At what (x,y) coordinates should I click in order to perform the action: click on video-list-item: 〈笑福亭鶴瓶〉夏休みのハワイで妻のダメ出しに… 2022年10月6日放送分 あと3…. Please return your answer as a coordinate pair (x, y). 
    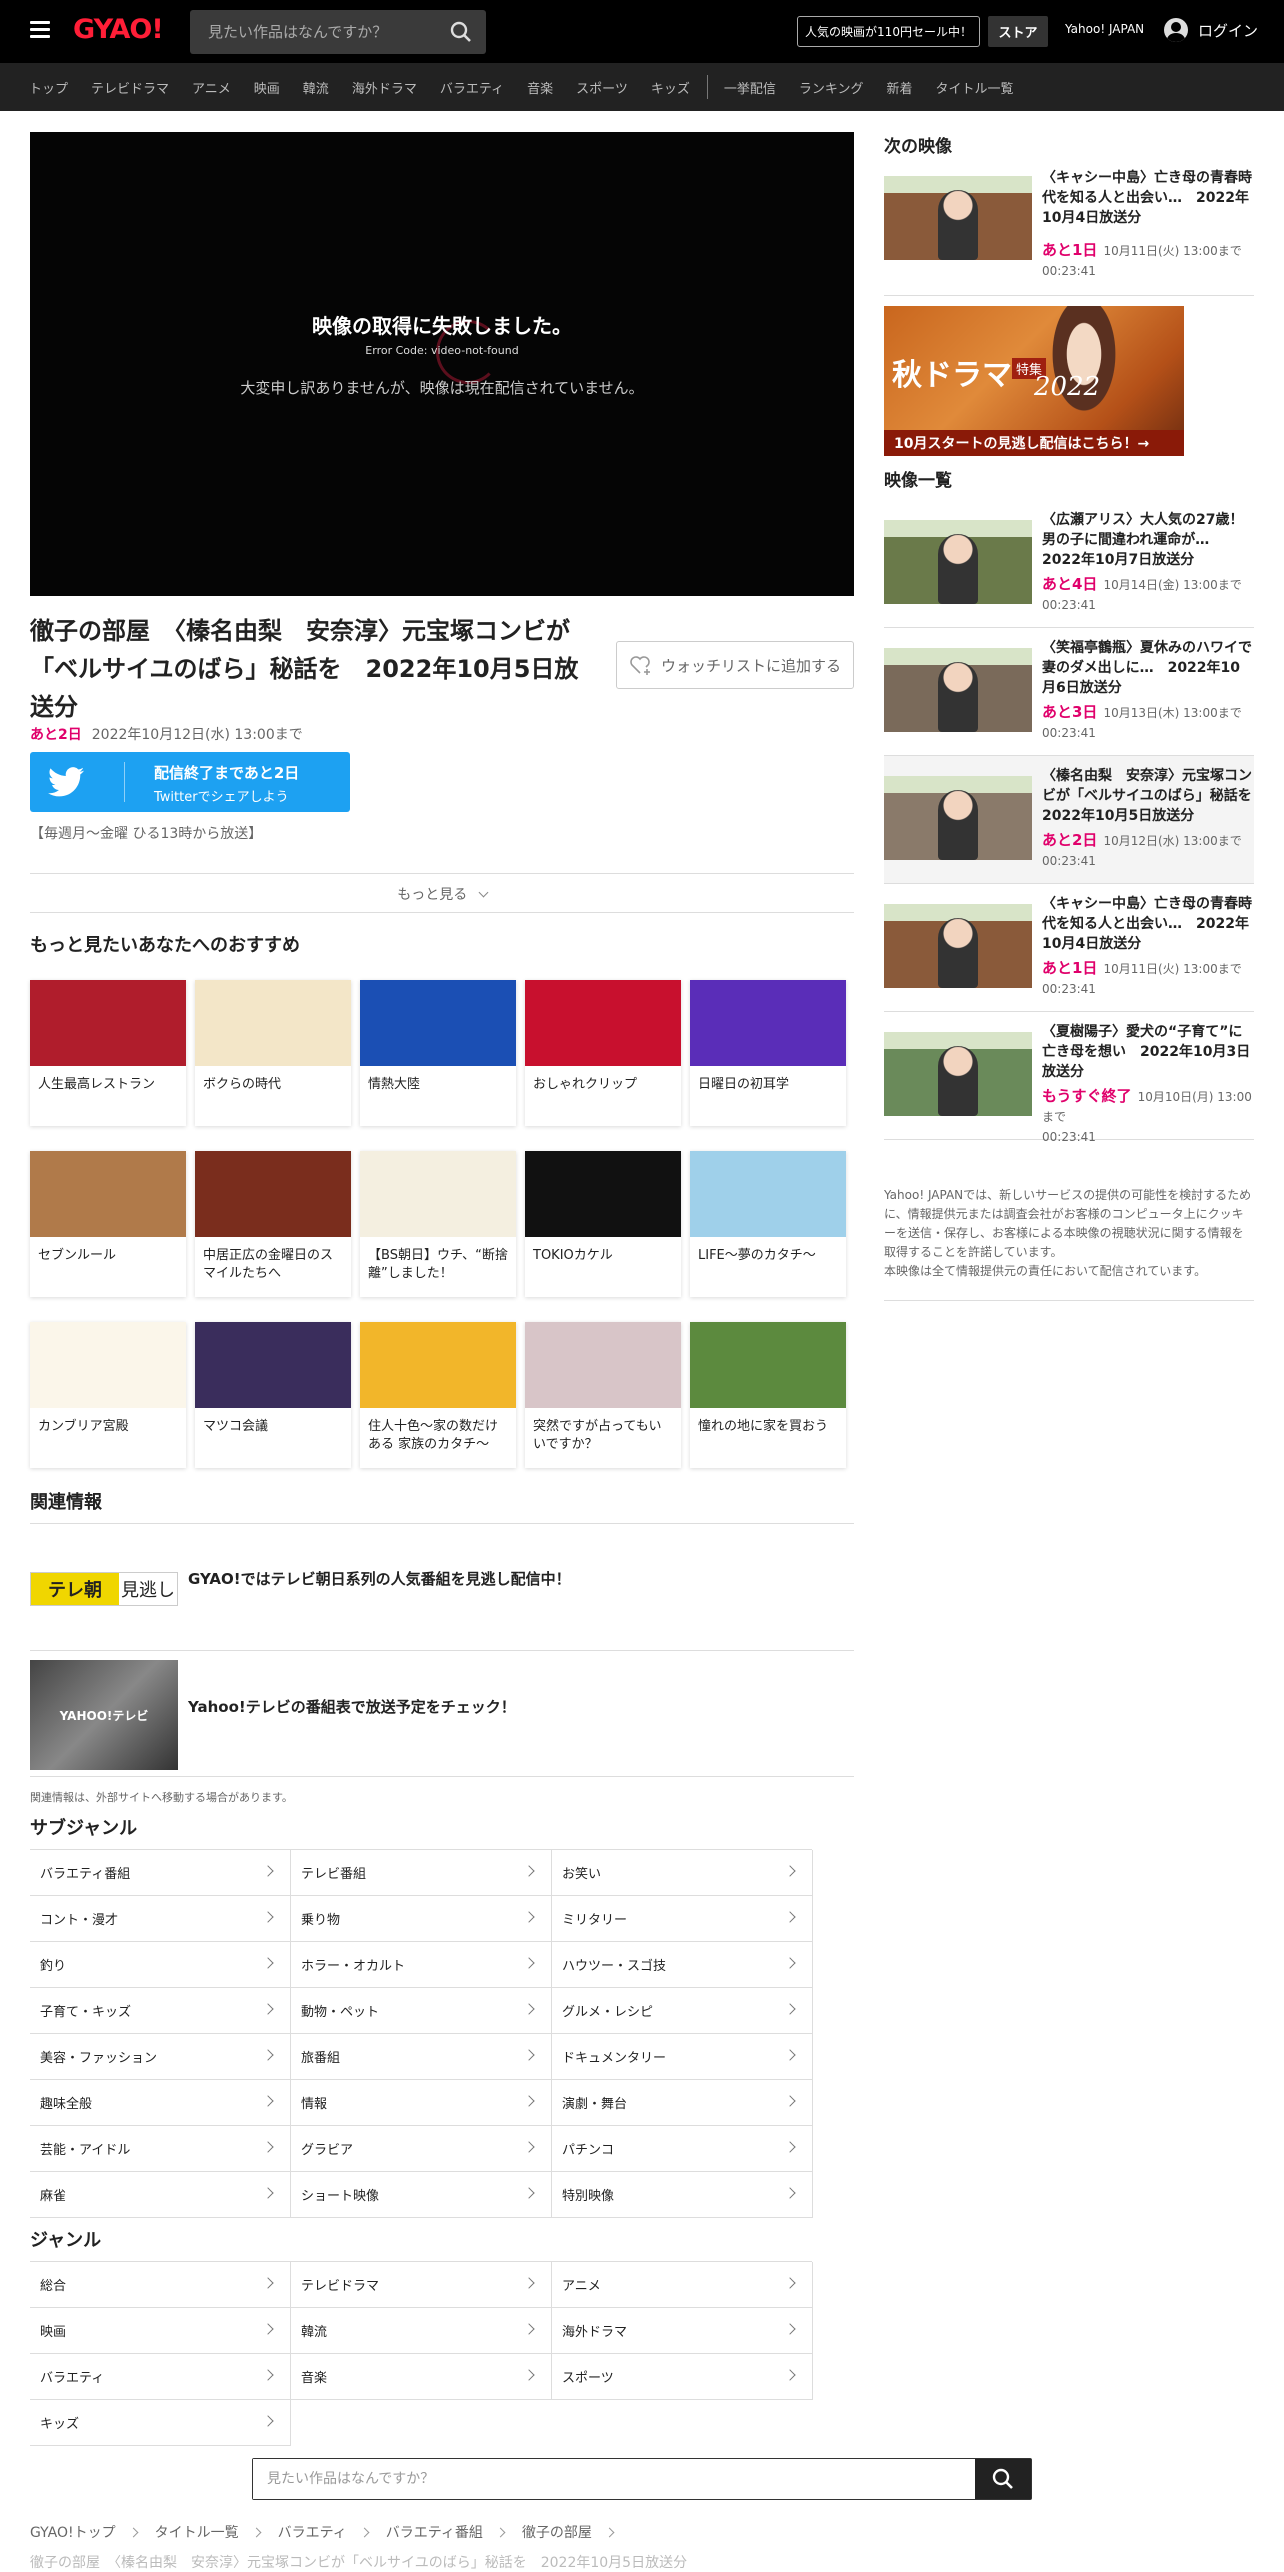
    Looking at the image, I should click on (1069, 692).